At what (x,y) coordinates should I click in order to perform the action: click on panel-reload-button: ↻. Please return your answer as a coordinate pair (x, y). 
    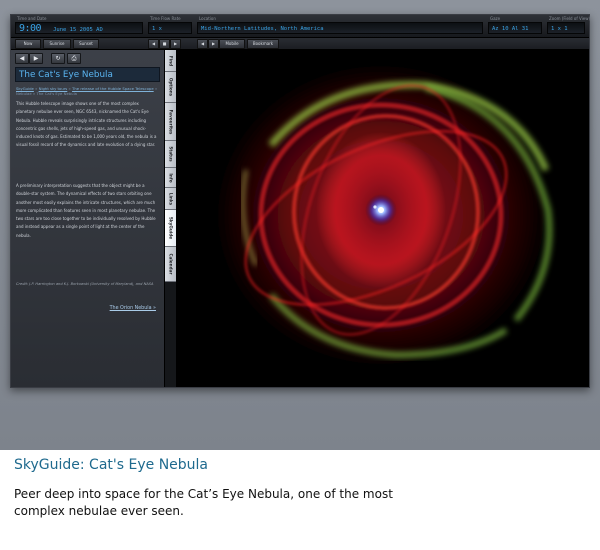
    Looking at the image, I should click on (58, 58).